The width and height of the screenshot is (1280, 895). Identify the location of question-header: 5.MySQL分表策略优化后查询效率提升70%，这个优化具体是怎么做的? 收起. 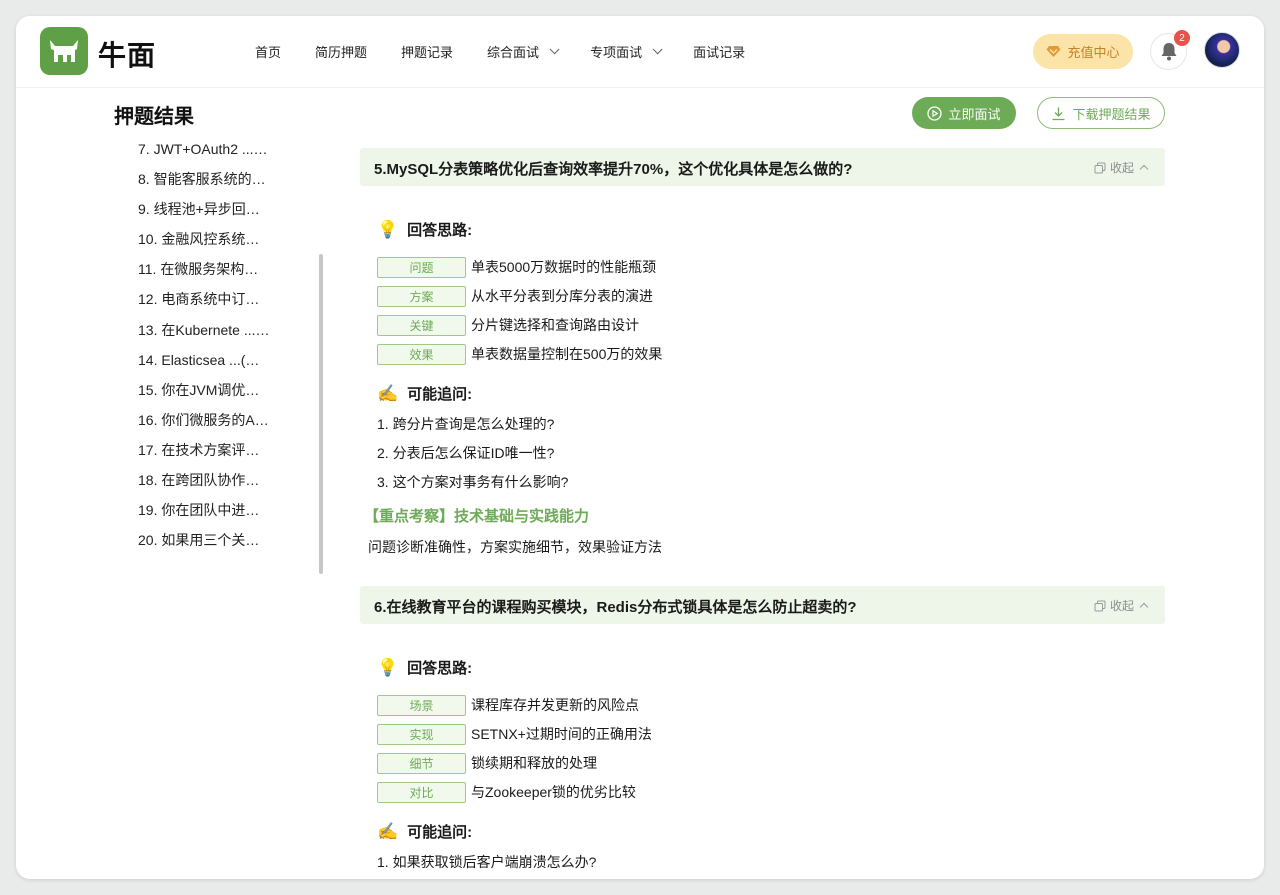
(762, 167).